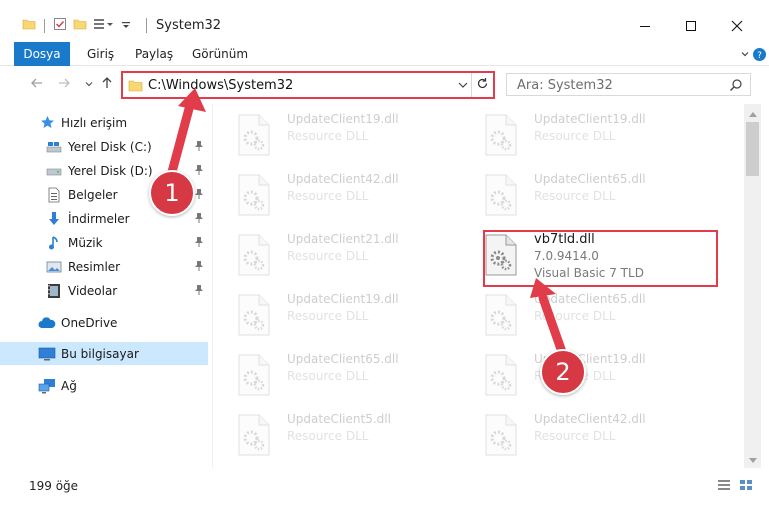  I want to click on address-dropdown, so click(464, 85).